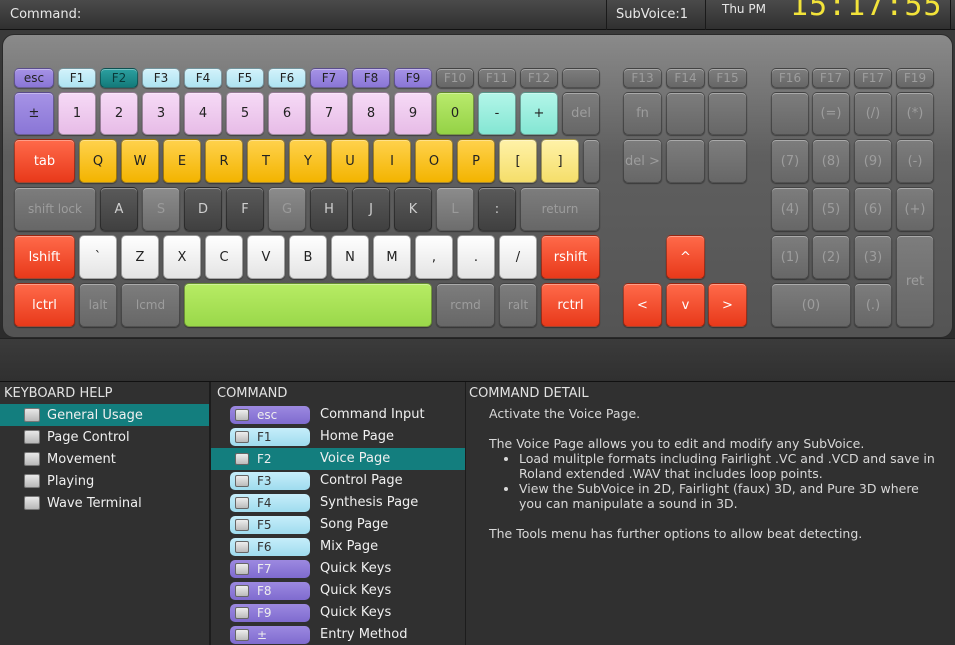 Image resolution: width=955 pixels, height=645 pixels. Describe the element at coordinates (338, 525) in the screenshot. I see `command-item: F5 Song Page` at that location.